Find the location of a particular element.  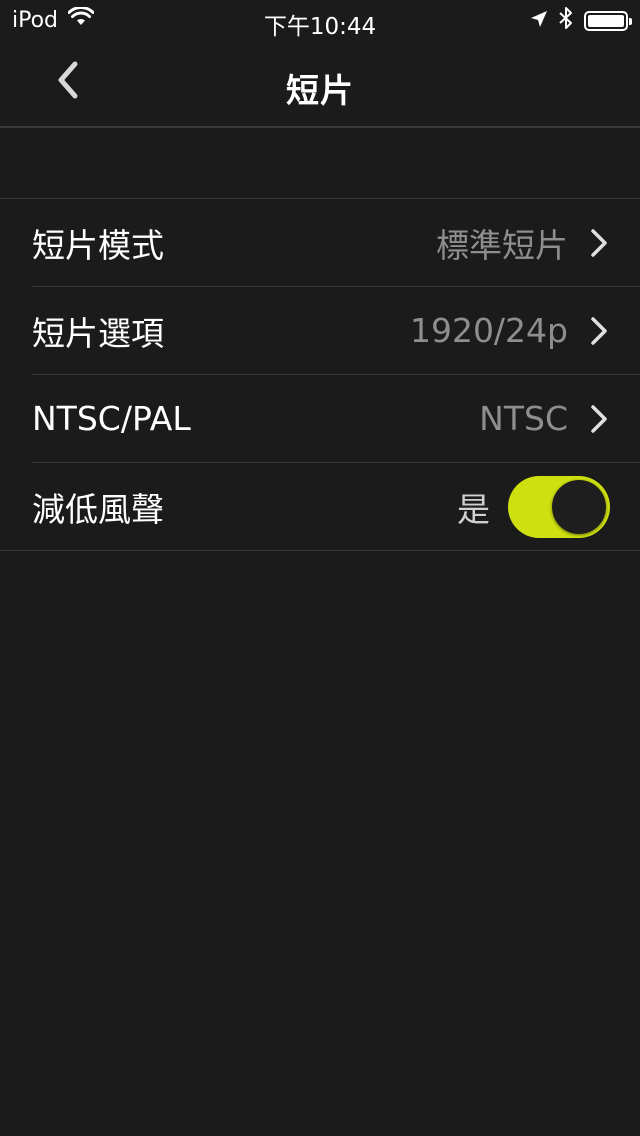

wind-noise-toggle is located at coordinates (559, 506).